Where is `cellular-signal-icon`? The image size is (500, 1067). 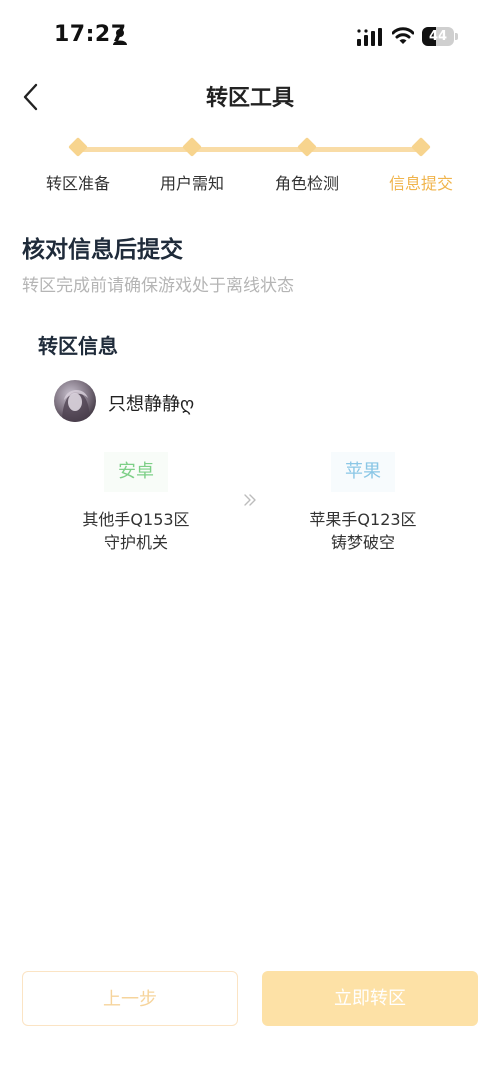
cellular-signal-icon is located at coordinates (369, 37).